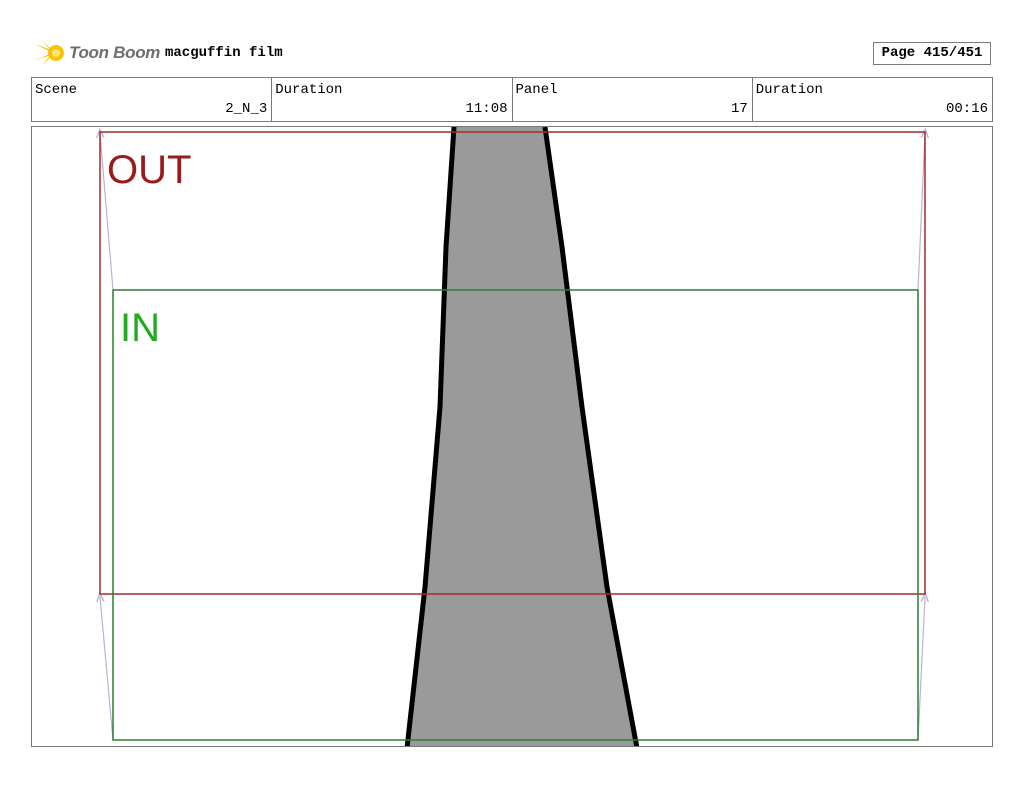 The height and width of the screenshot is (793, 1024). What do you see at coordinates (486, 109) in the screenshot?
I see `scene-duration-value: 11:08` at bounding box center [486, 109].